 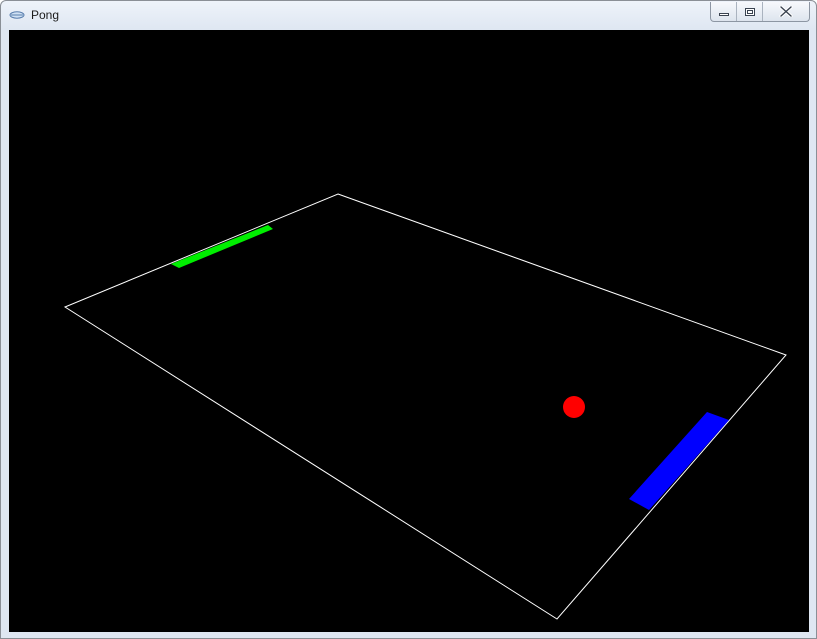 What do you see at coordinates (45, 15) in the screenshot?
I see `window-title: Pong` at bounding box center [45, 15].